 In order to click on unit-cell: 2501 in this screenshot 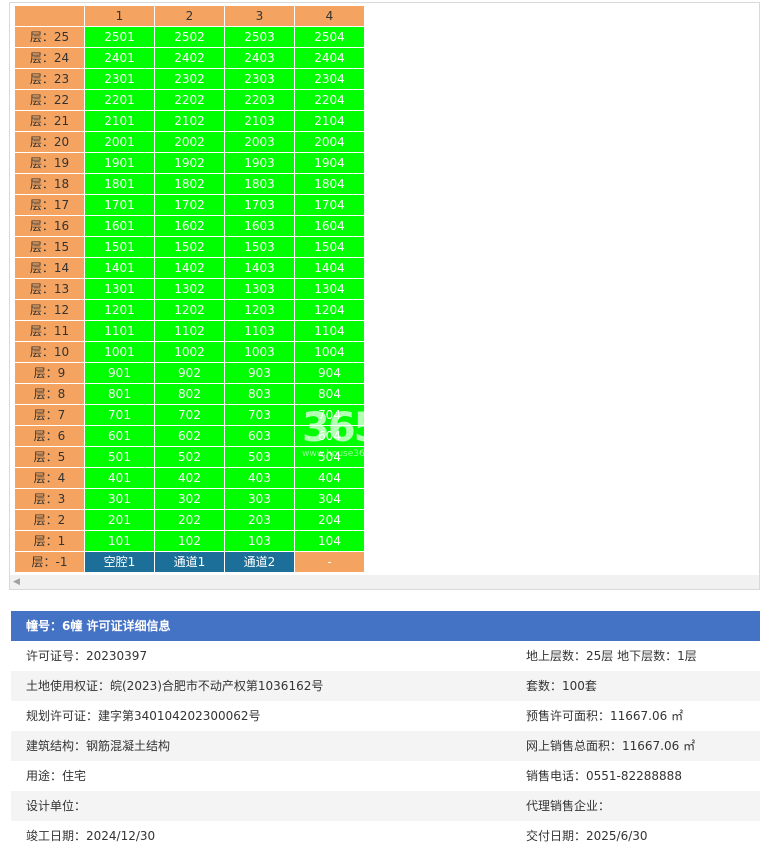, I will do `click(119, 37)`.